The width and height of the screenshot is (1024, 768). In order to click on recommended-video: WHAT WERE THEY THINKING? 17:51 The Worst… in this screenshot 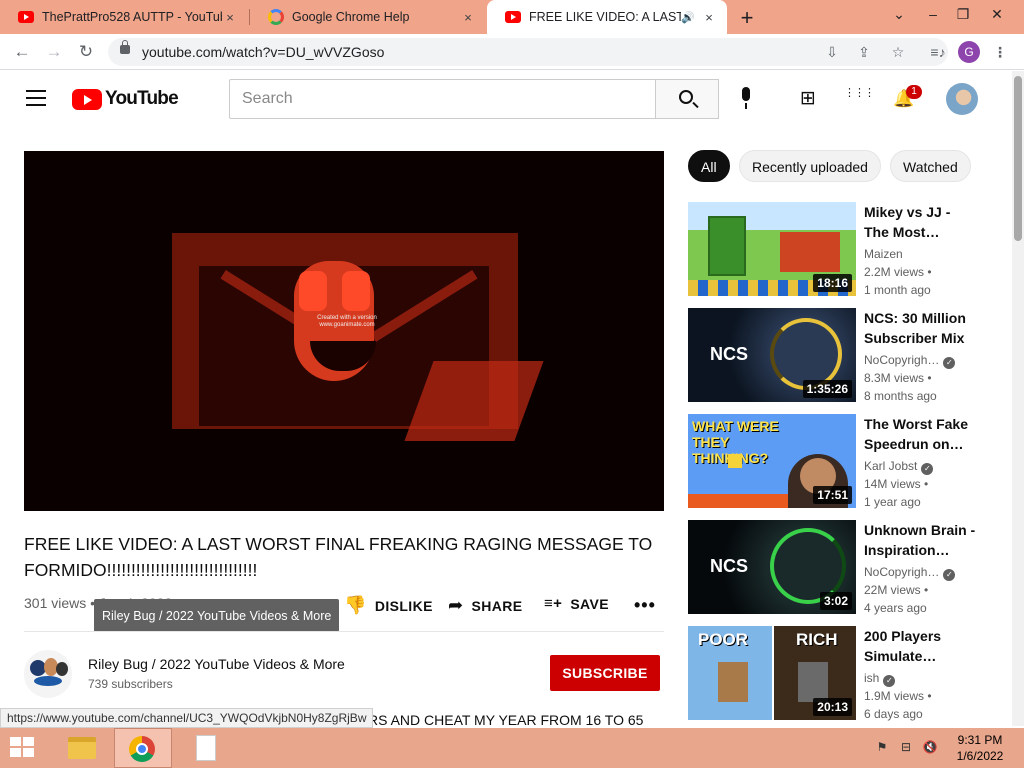, I will do `click(833, 461)`.